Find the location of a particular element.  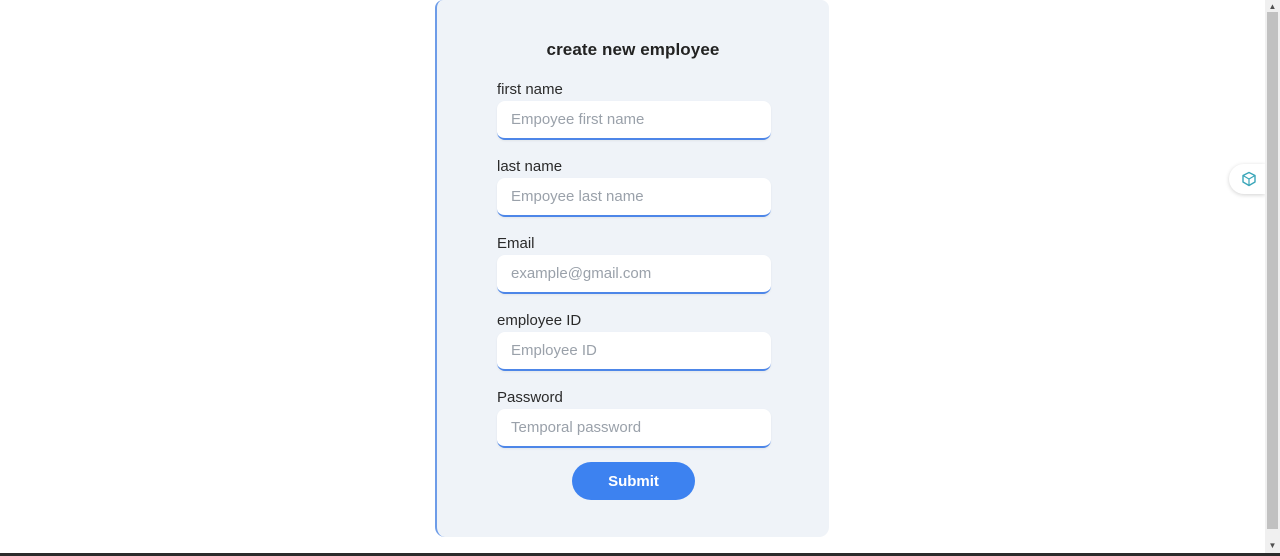

submit-button: Submit is located at coordinates (633, 481).